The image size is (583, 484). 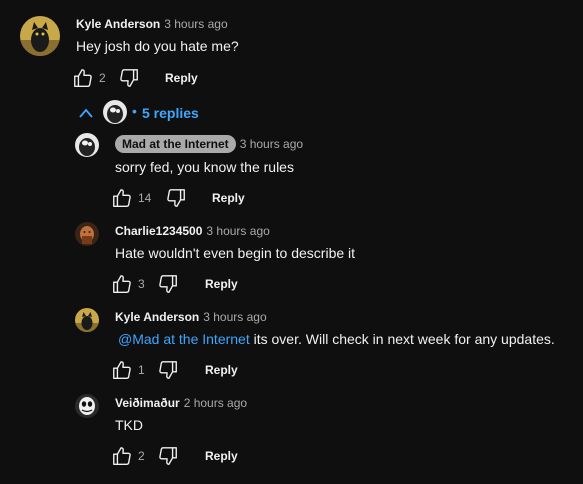 I want to click on mention-link: @Mad at the Internet, so click(x=184, y=339).